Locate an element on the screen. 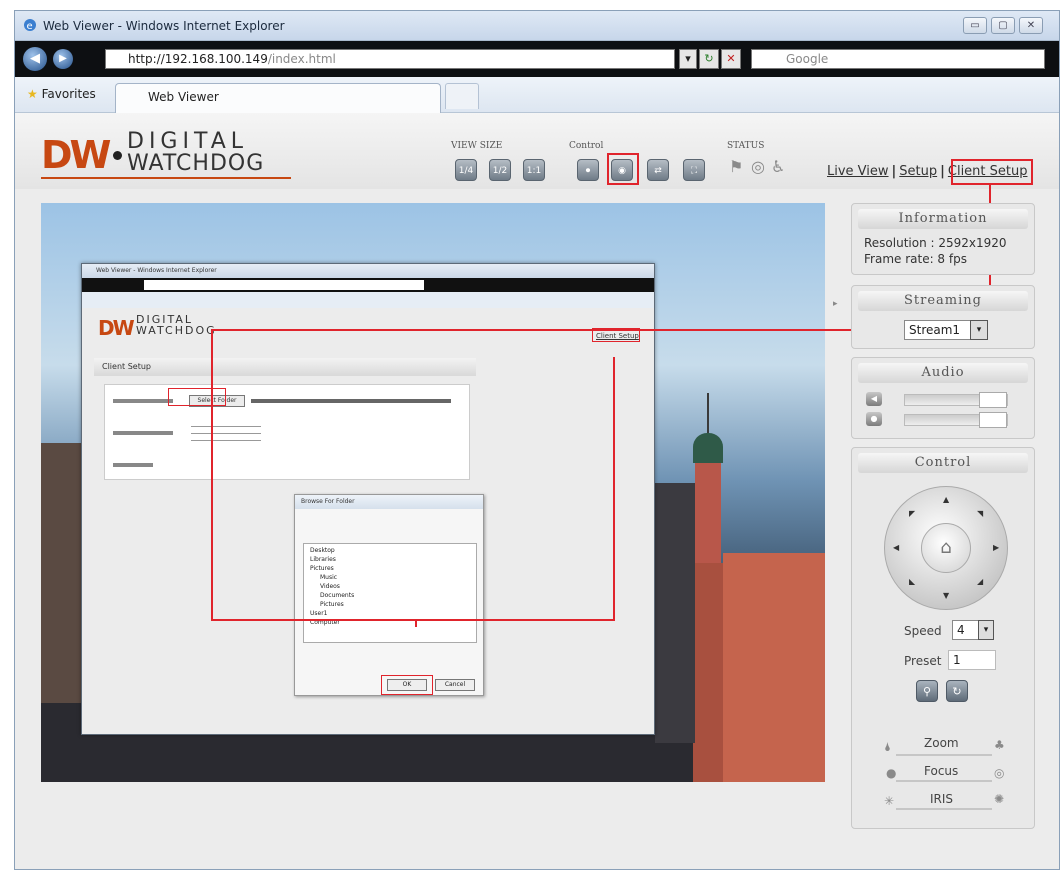 This screenshot has width=1062, height=874. close-icon: ✕ is located at coordinates (1031, 25).